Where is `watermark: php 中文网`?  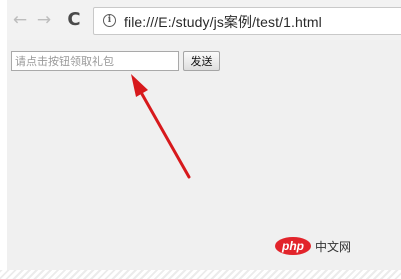
watermark: php 中文网 is located at coordinates (313, 246).